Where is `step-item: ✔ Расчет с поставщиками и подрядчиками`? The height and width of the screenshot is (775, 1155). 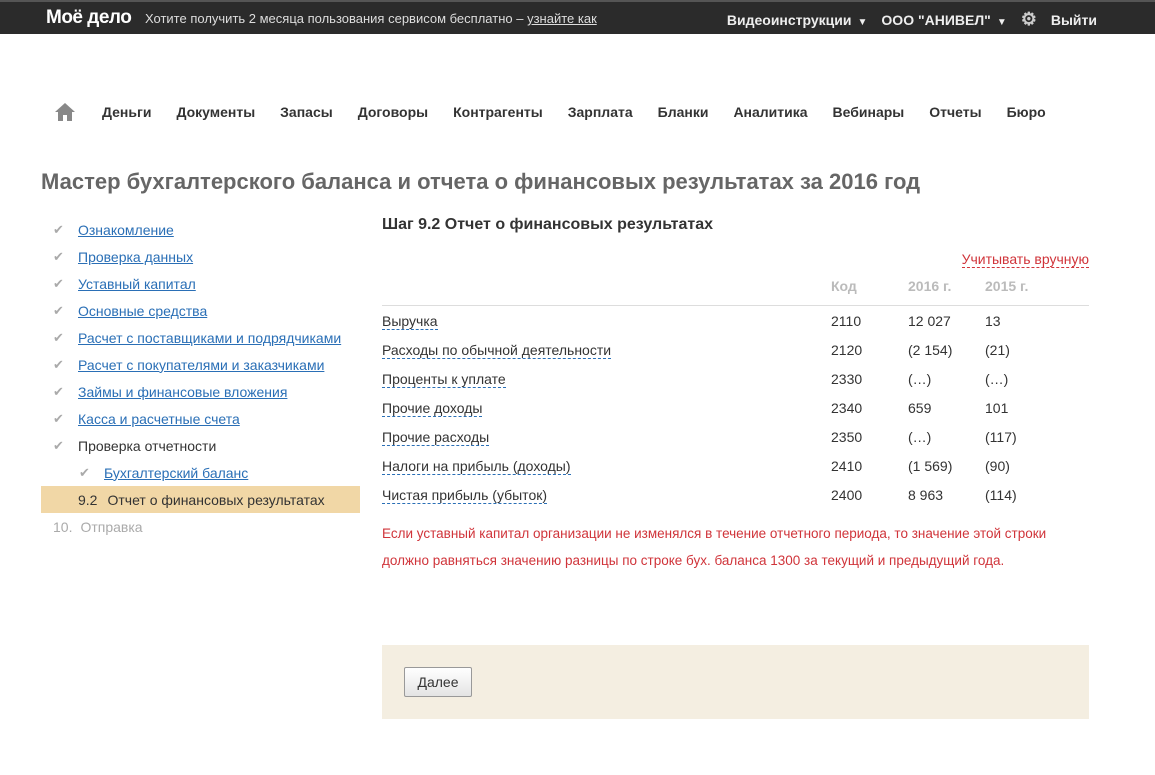
step-item: ✔ Расчет с поставщиками и подрядчиками is located at coordinates (200, 337).